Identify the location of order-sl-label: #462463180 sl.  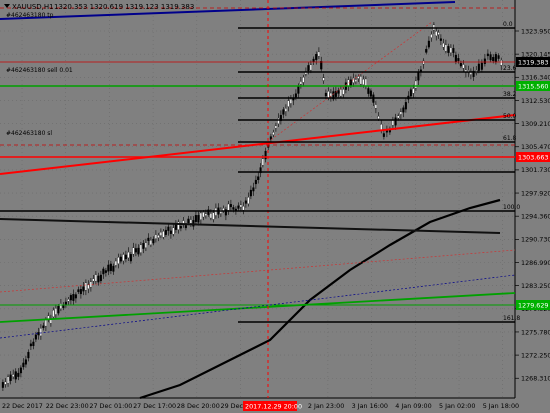
(29, 133).